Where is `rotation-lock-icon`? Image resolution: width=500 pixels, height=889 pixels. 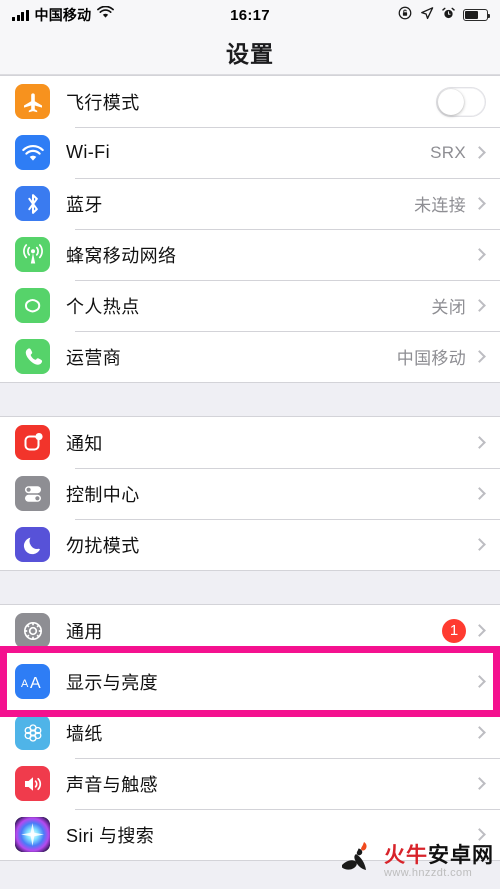 rotation-lock-icon is located at coordinates (405, 15).